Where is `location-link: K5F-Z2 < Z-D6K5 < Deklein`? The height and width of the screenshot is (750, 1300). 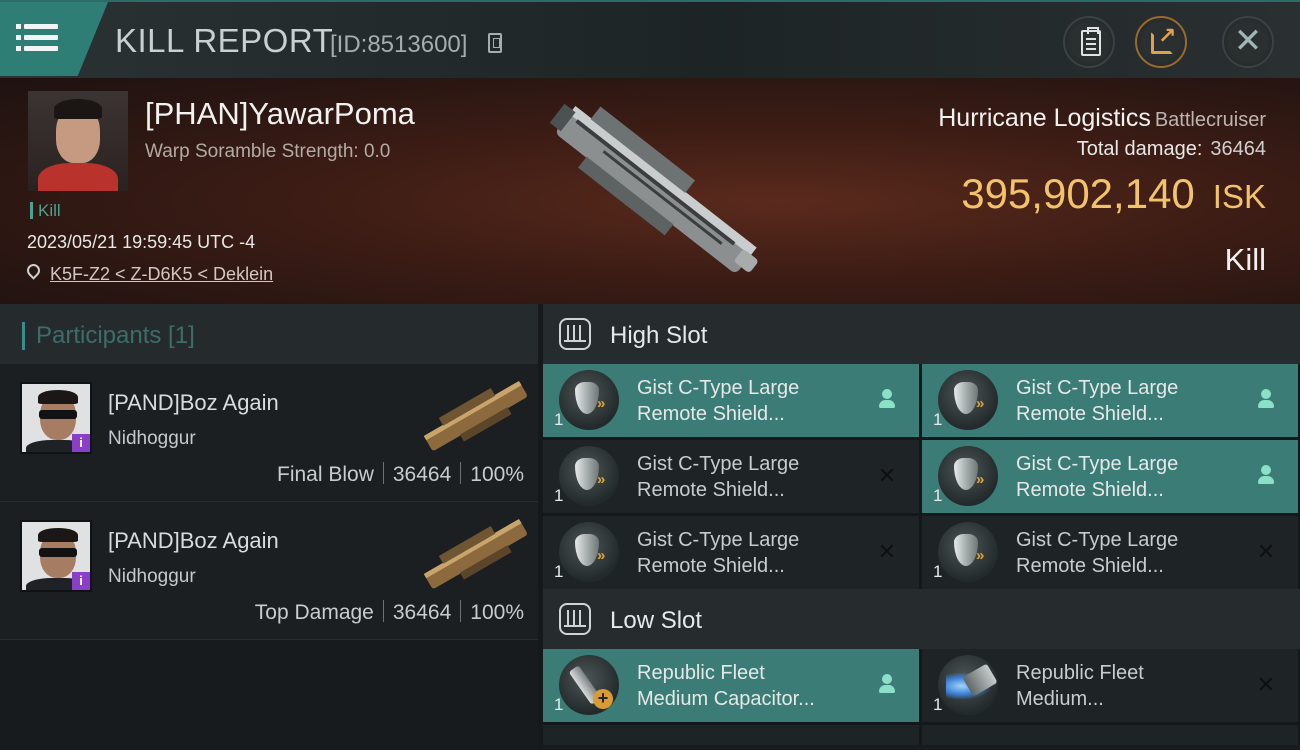 location-link: K5F-Z2 < Z-D6K5 < Deklein is located at coordinates (161, 274).